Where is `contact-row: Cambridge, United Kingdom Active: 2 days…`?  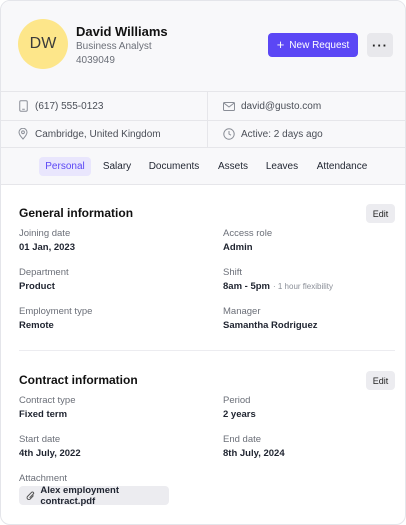 contact-row: Cambridge, United Kingdom Active: 2 days… is located at coordinates (203, 134).